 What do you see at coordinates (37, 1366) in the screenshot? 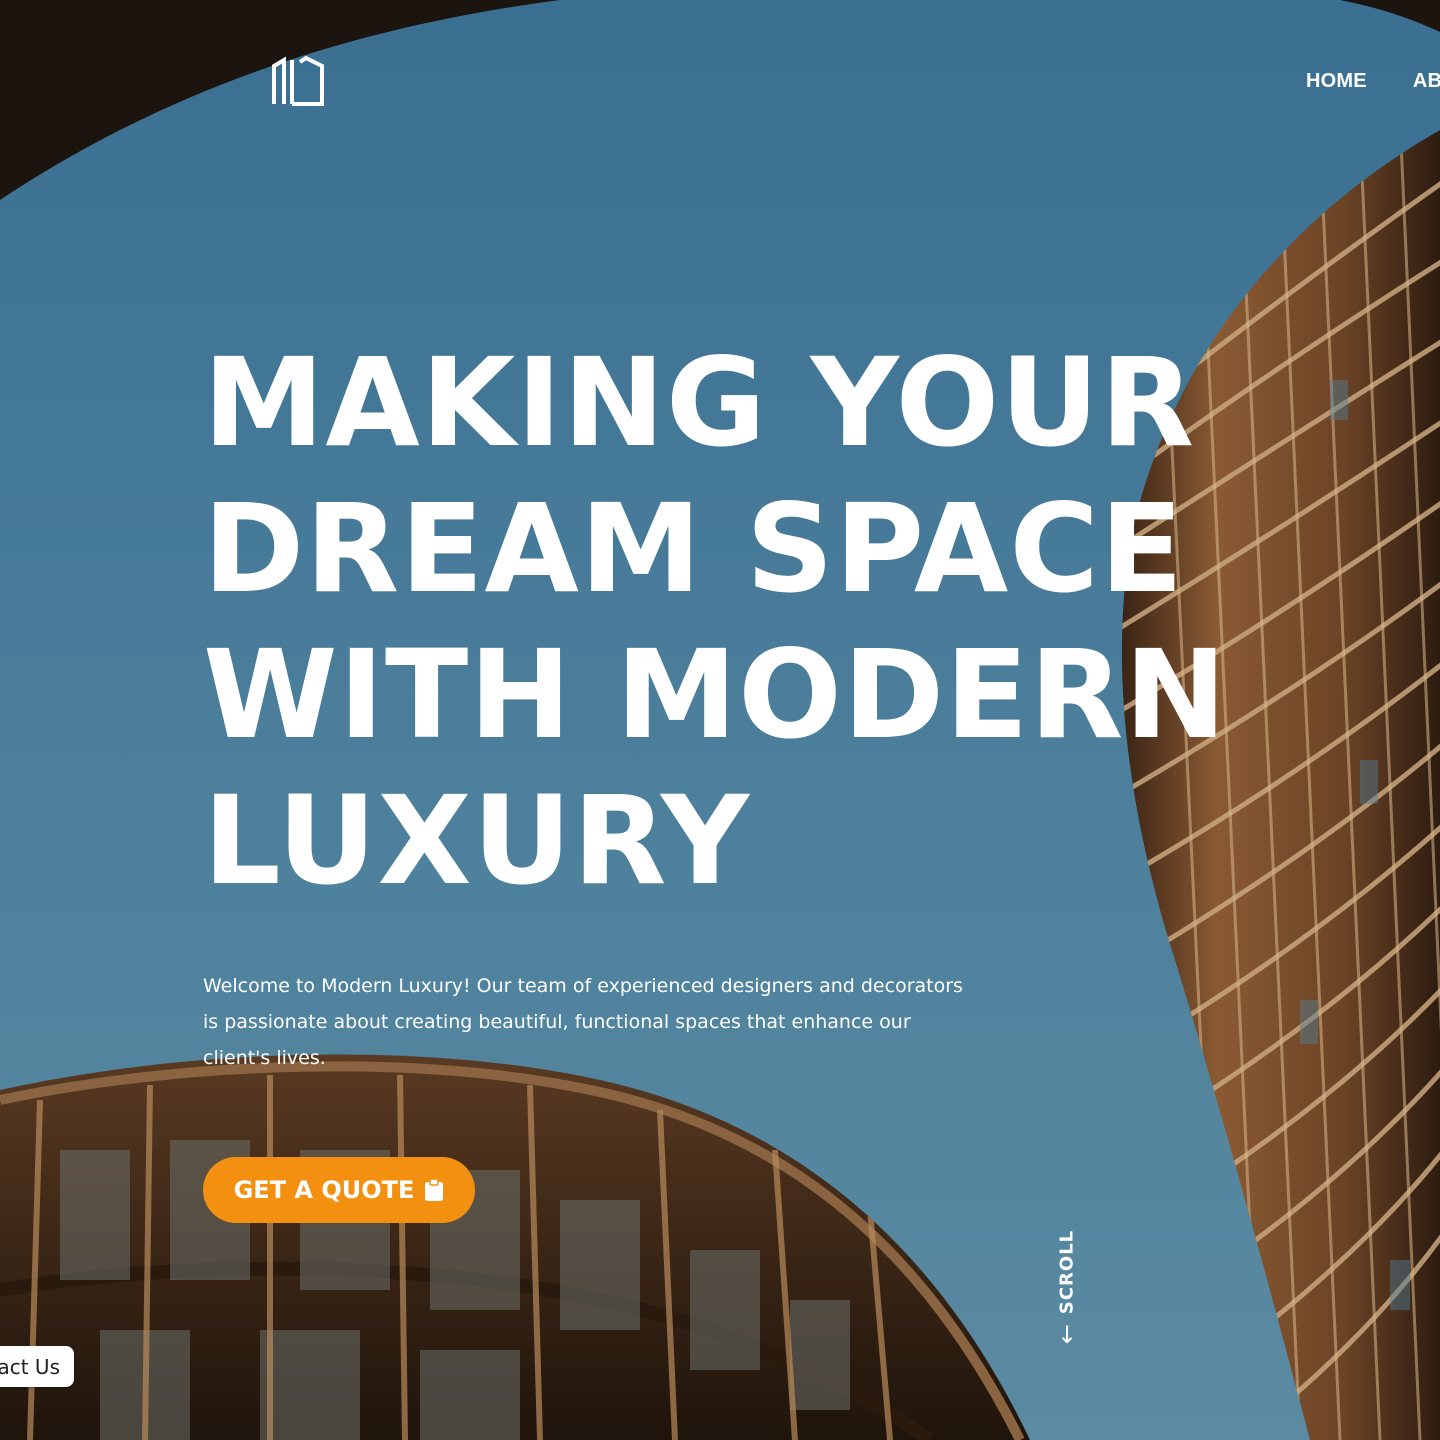
I see `contact-us-tab: act Us` at bounding box center [37, 1366].